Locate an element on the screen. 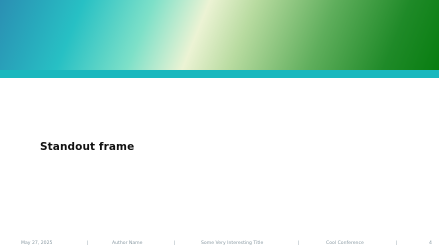  footer-conference: Cool Conference is located at coordinates (345, 243).